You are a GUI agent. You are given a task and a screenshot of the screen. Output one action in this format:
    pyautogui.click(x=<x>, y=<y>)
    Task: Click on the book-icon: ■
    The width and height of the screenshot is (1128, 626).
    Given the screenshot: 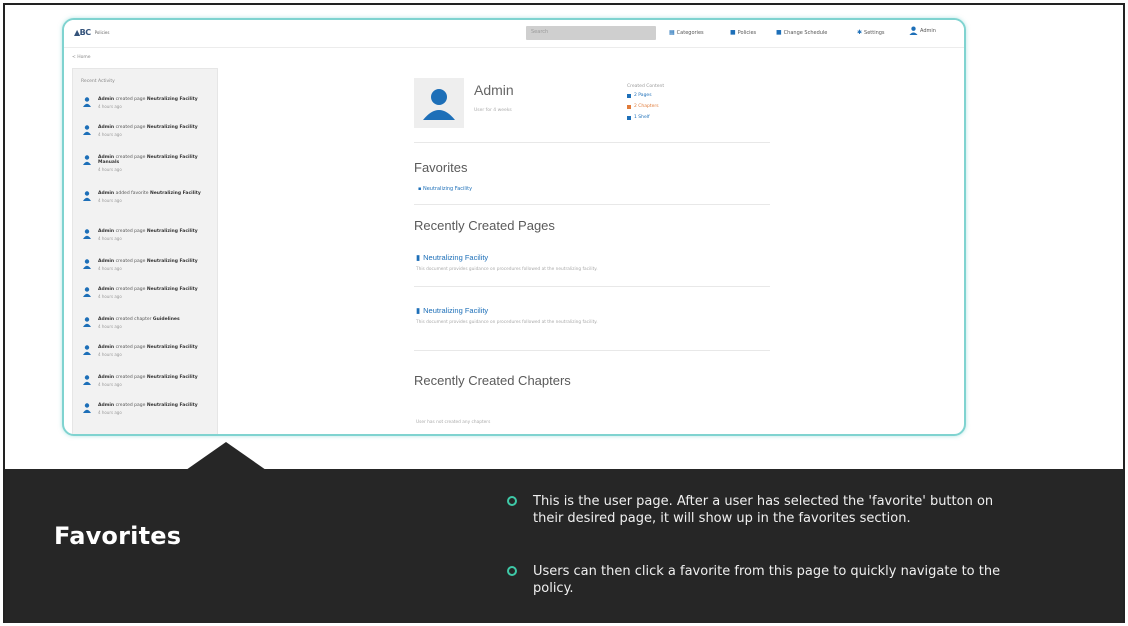 What is the action you would take?
    pyautogui.click(x=733, y=32)
    